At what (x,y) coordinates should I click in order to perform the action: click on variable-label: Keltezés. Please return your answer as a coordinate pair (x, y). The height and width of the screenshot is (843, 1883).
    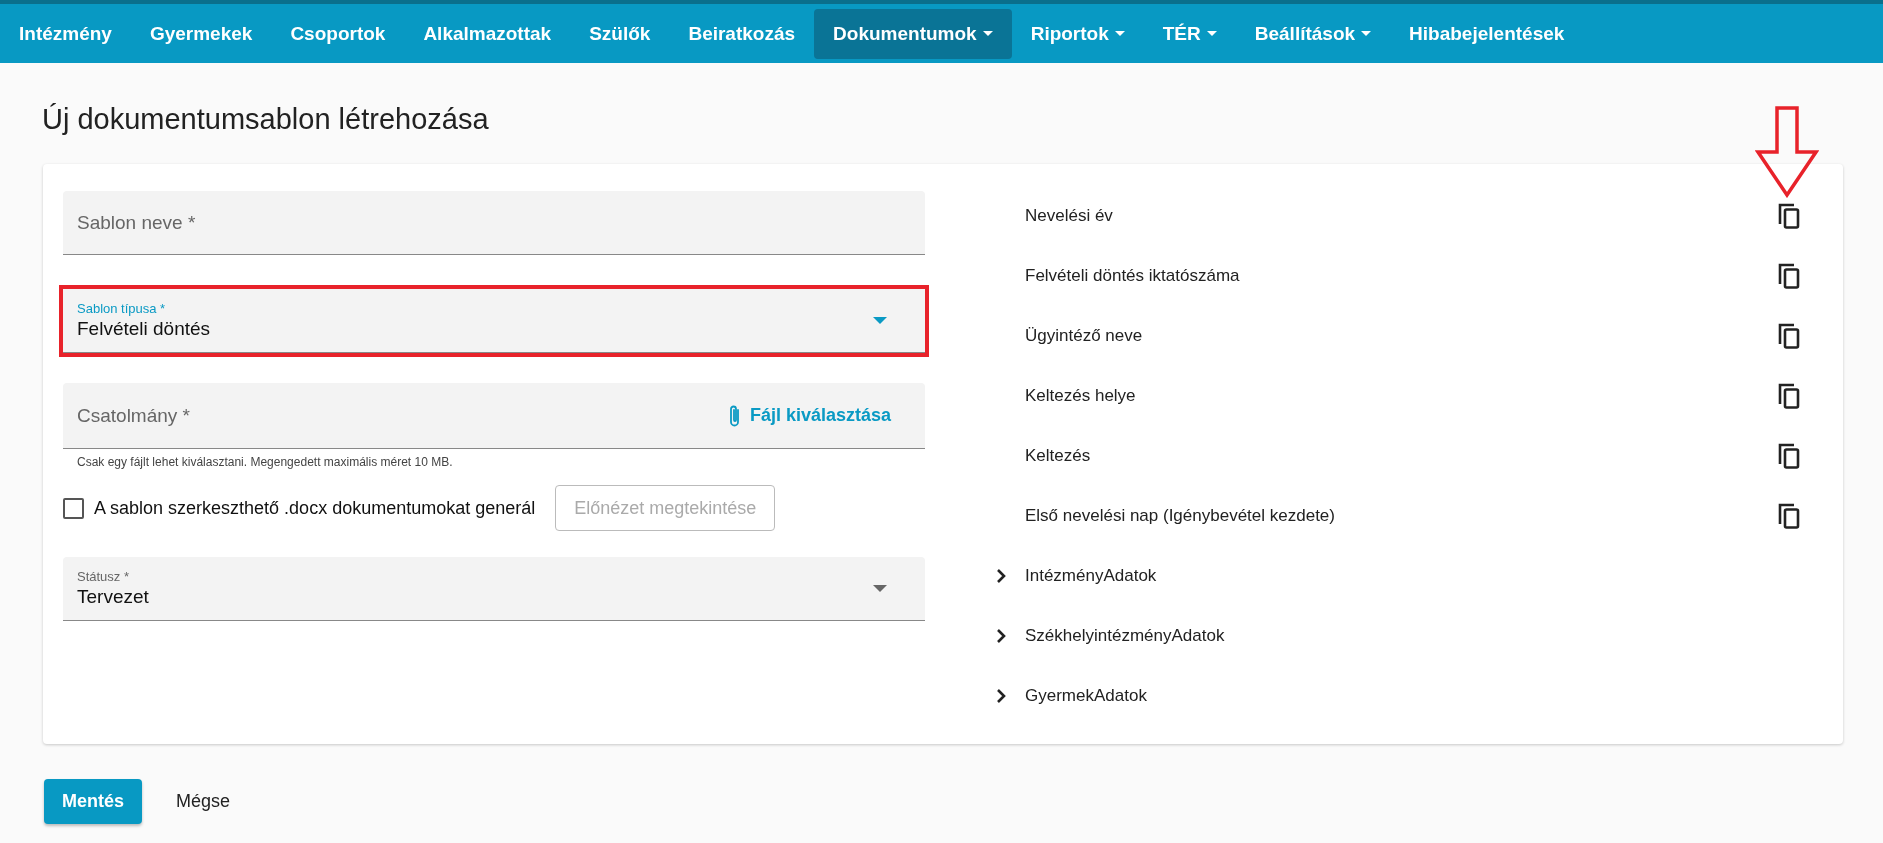
    Looking at the image, I should click on (1058, 456).